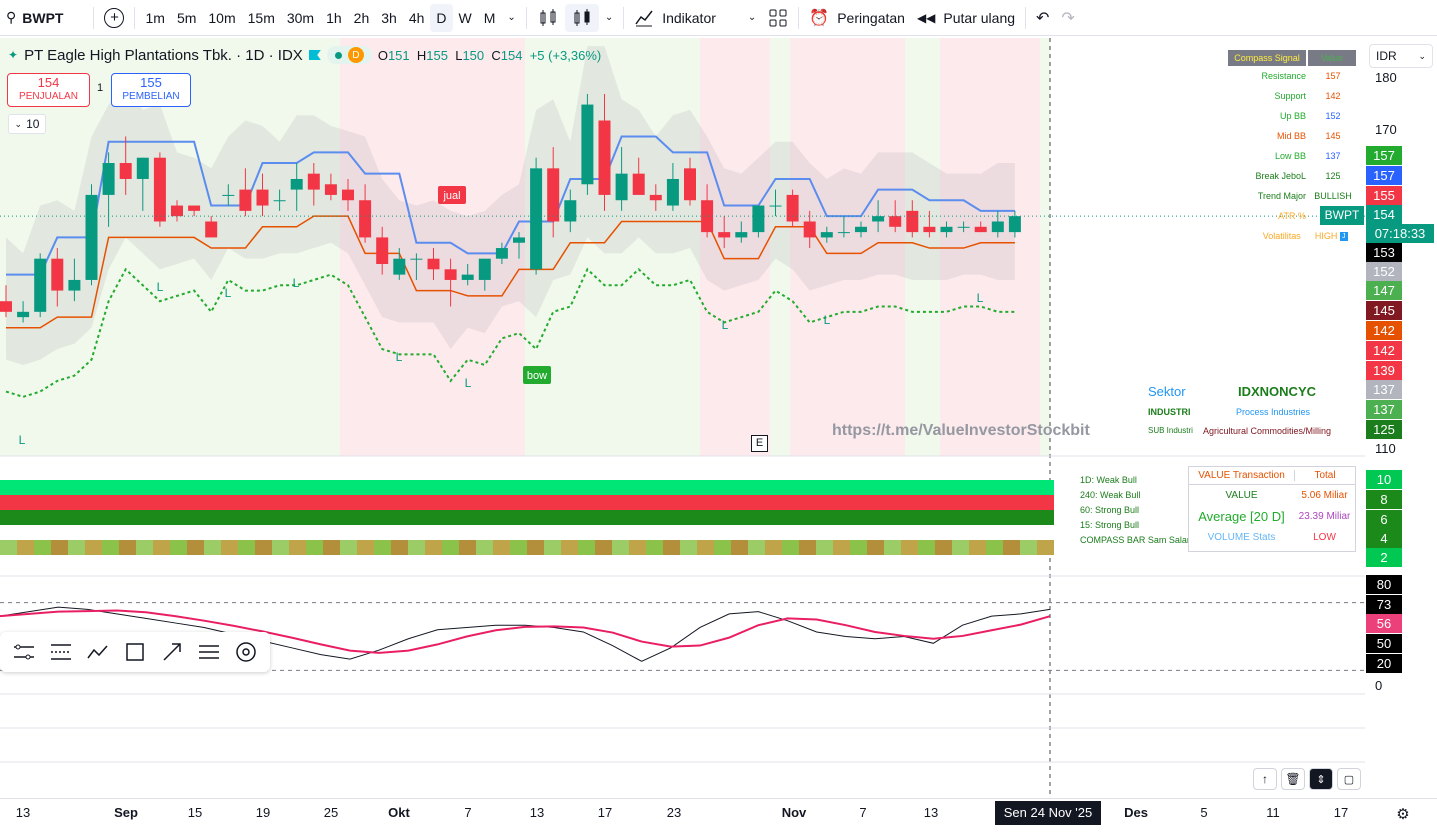  Describe the element at coordinates (97, 652) in the screenshot. I see `pattern-tool` at that location.